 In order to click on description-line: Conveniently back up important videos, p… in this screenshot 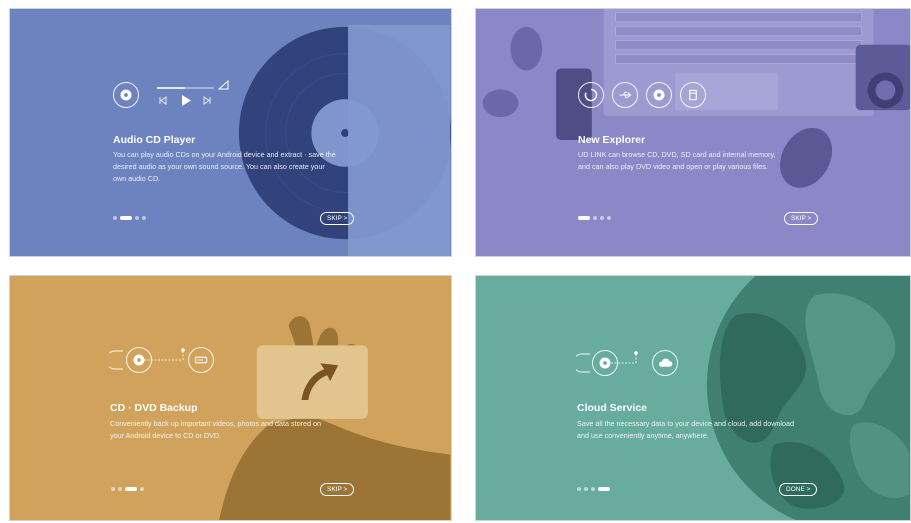, I will do `click(215, 423)`.